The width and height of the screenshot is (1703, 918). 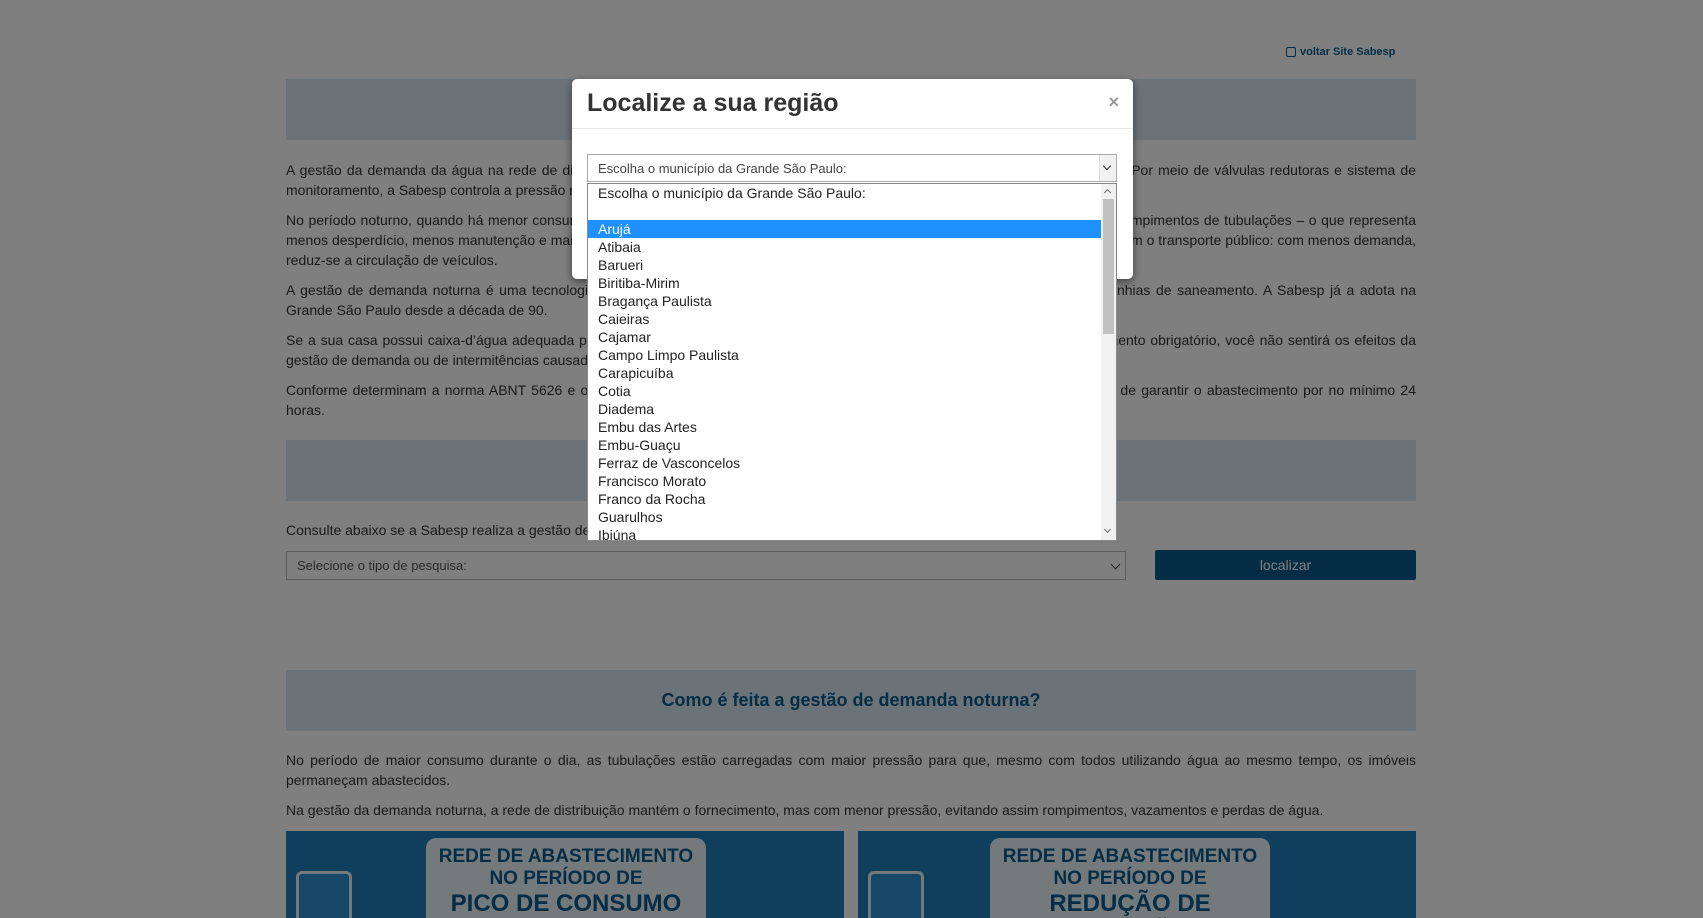 I want to click on municipality-option: Arujá, so click(x=844, y=229).